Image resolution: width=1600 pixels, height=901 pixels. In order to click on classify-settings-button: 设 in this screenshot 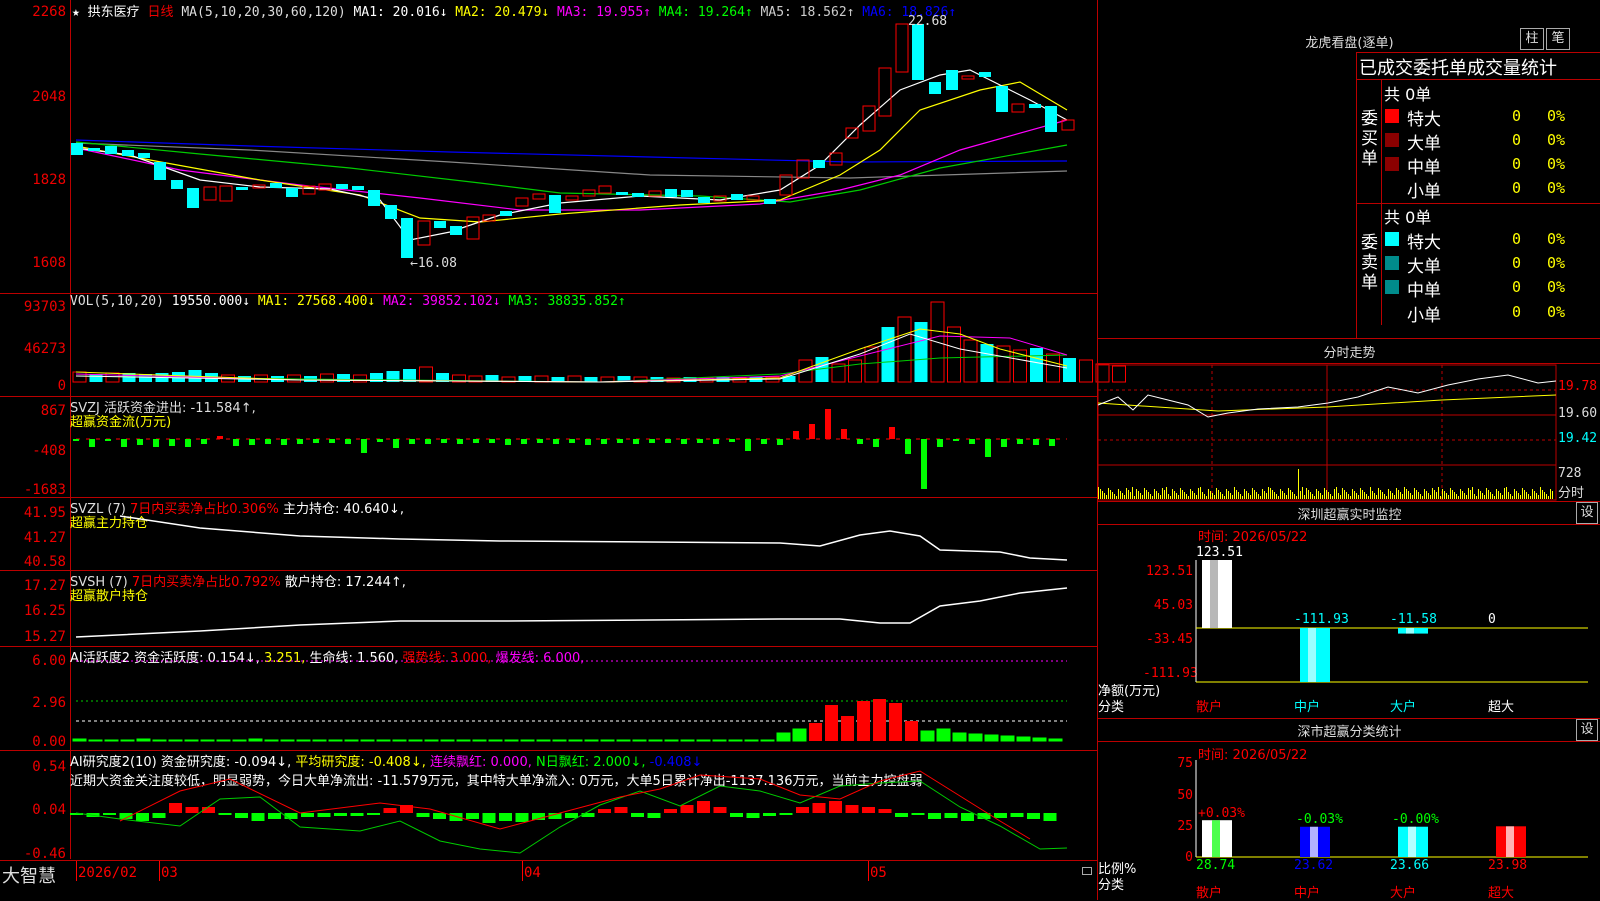, I will do `click(1587, 730)`.